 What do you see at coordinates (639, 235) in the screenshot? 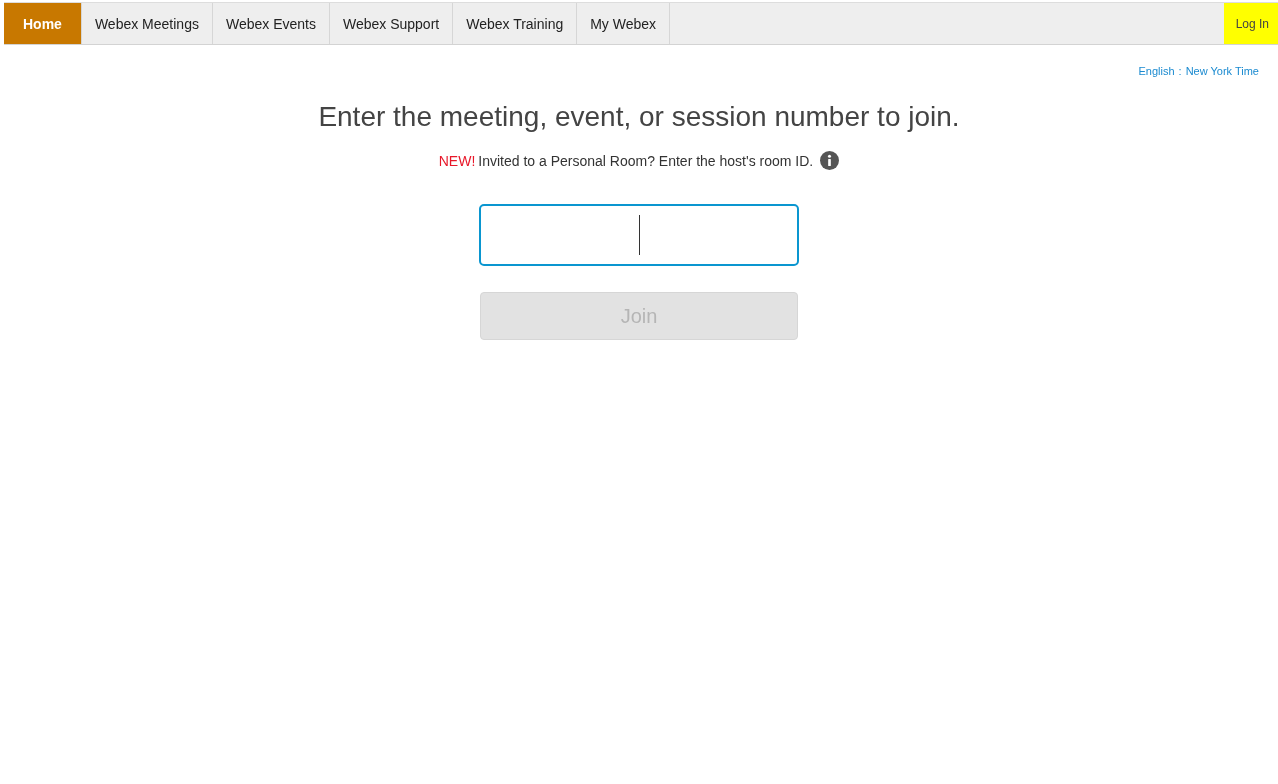
I see `meeting-number-field` at bounding box center [639, 235].